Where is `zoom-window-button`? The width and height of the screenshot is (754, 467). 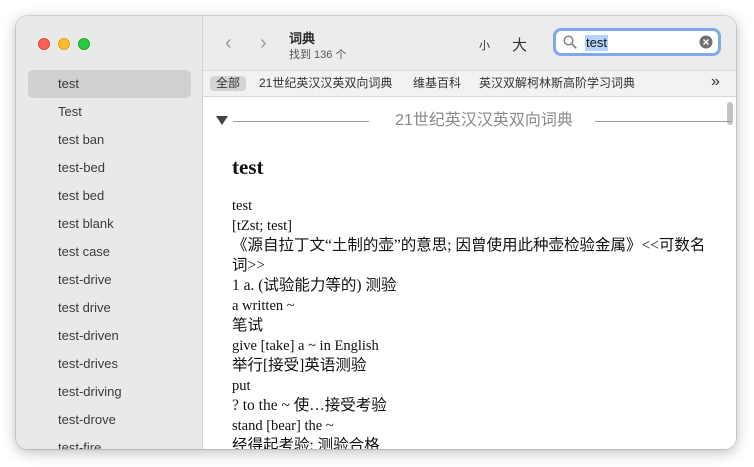 zoom-window-button is located at coordinates (84, 44).